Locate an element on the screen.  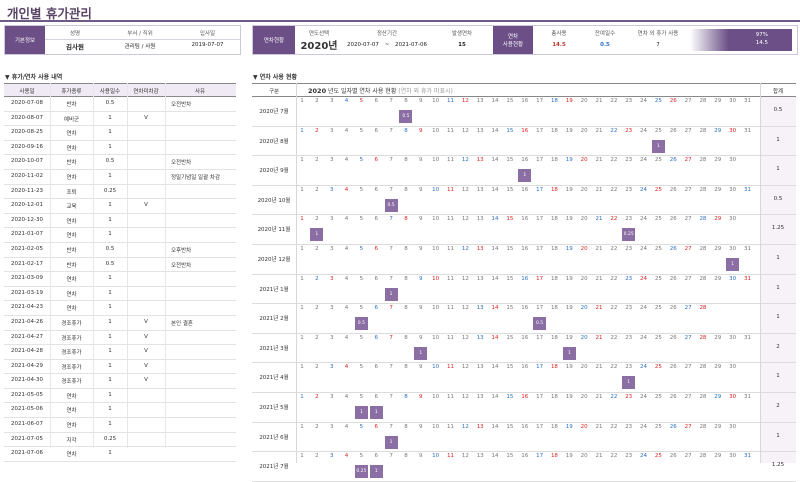
table-row: 2020-07-08 반차 0.5 오전반차 is located at coordinates (120, 104).